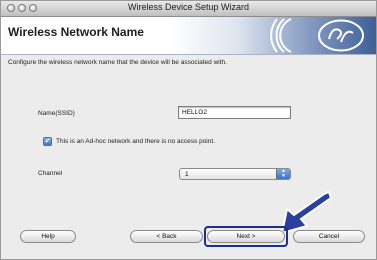  Describe the element at coordinates (166, 236) in the screenshot. I see `back-button: < Back` at that location.